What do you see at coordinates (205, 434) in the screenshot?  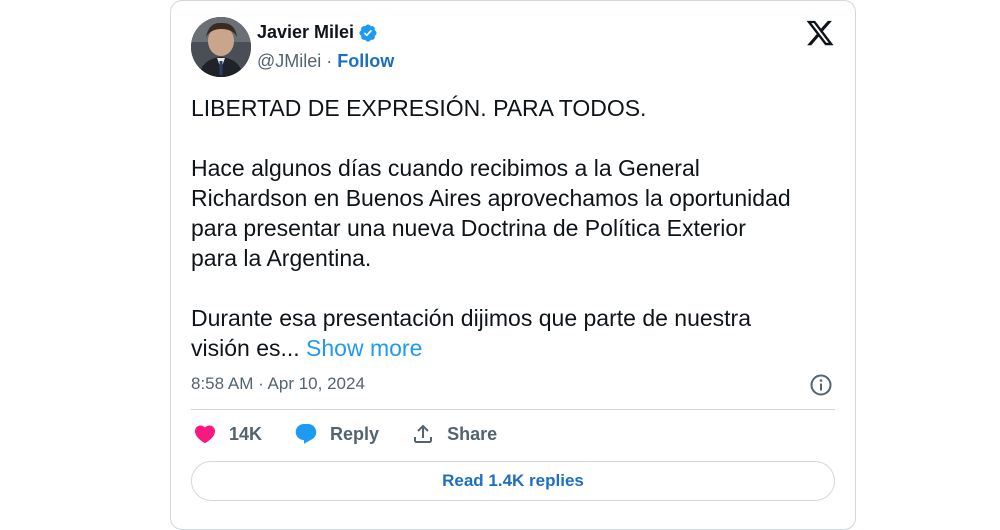 I see `heart-icon` at bounding box center [205, 434].